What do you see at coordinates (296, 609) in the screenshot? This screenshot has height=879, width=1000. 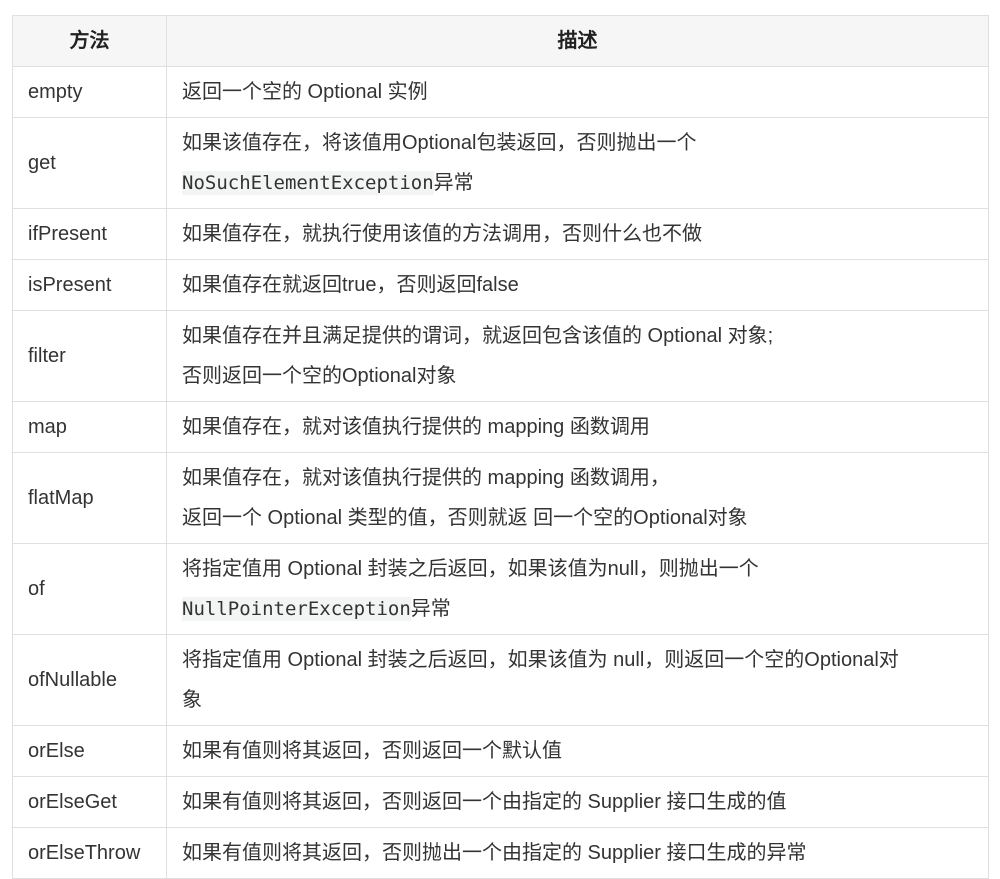 I see `exception-class-code: NullPointerException` at bounding box center [296, 609].